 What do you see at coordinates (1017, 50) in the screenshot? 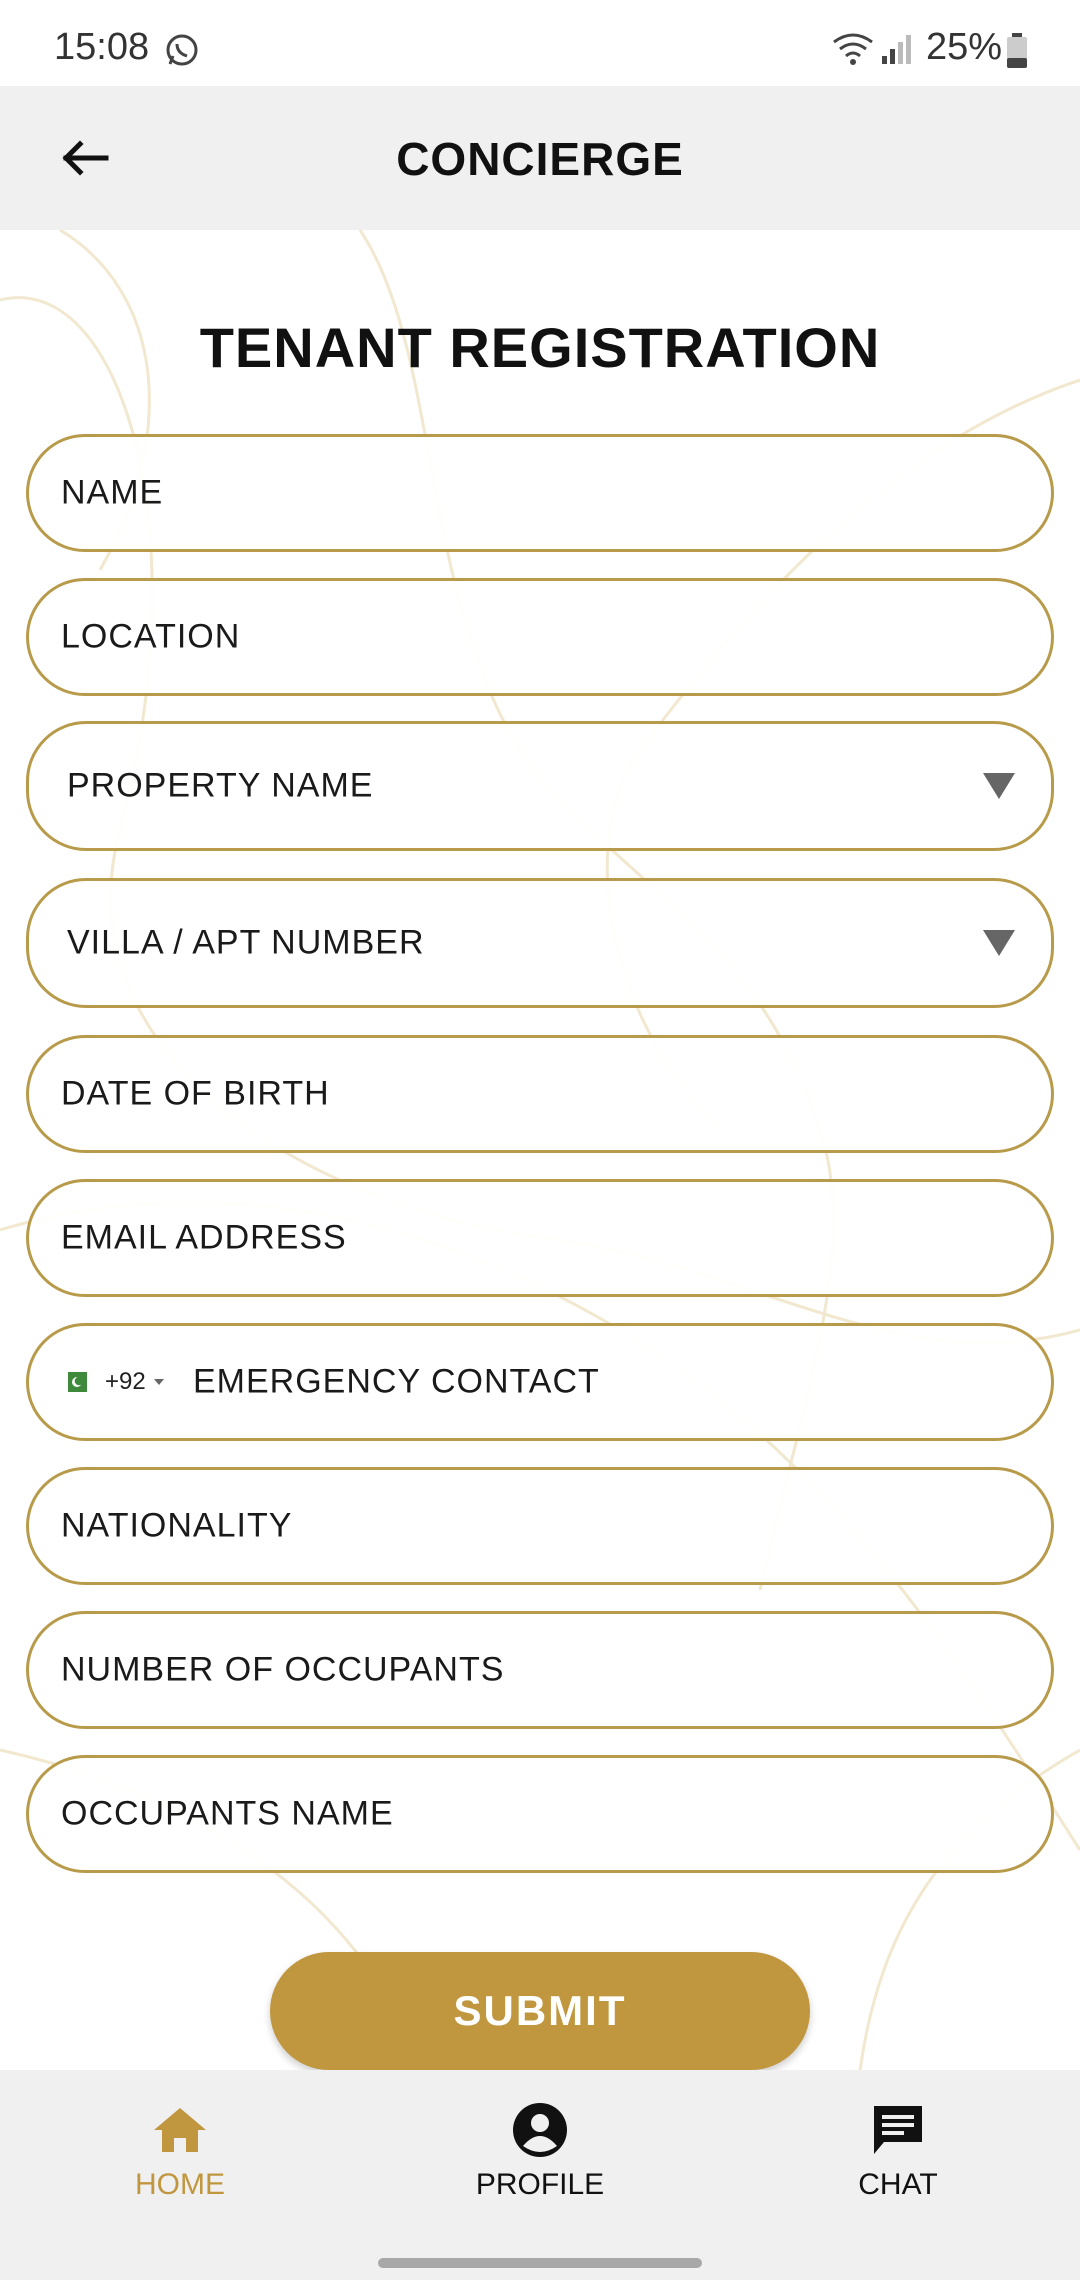
I see `battery-icon` at bounding box center [1017, 50].